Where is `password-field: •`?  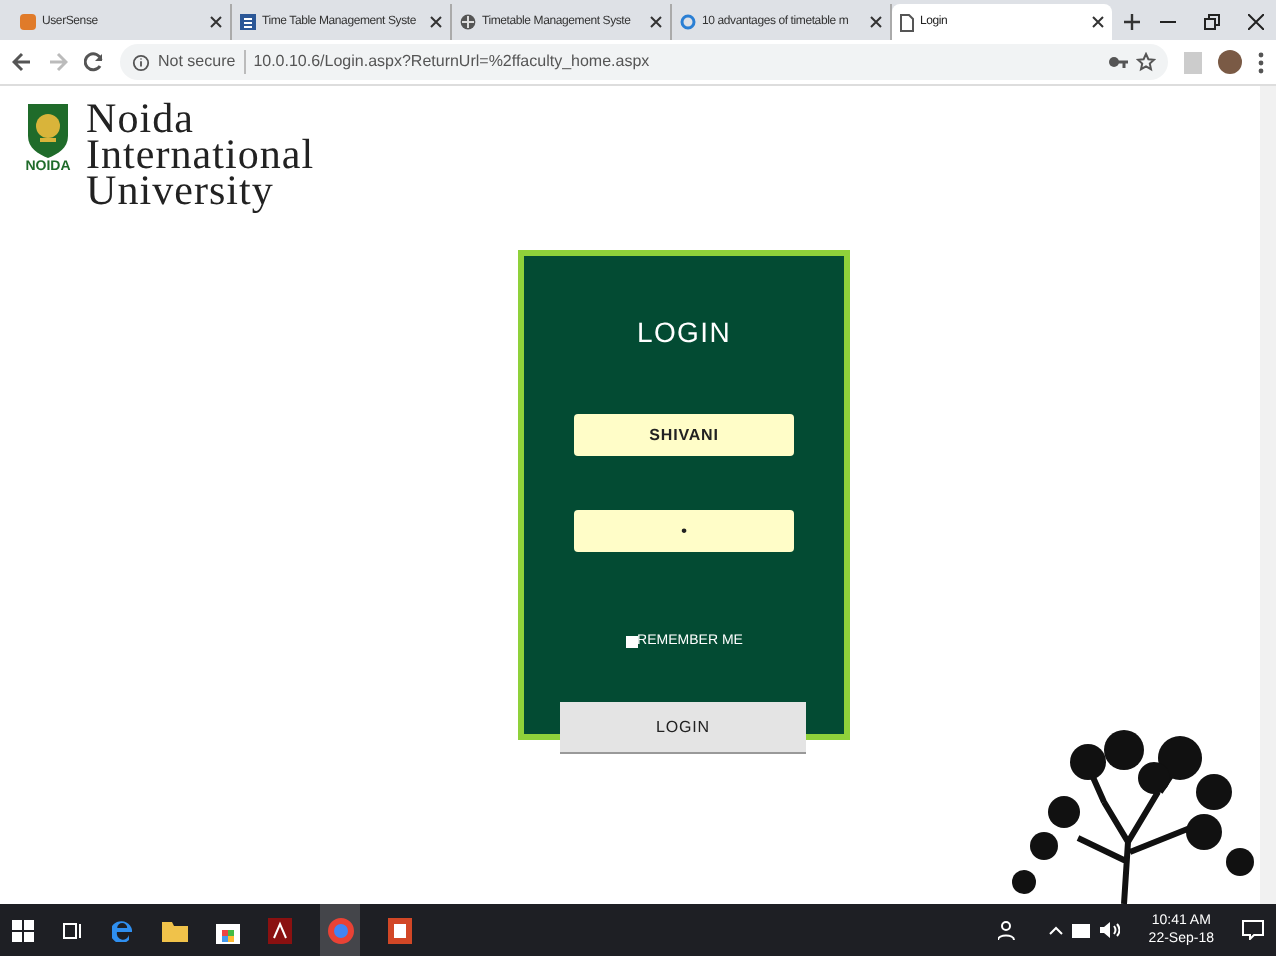
password-field: • is located at coordinates (684, 531).